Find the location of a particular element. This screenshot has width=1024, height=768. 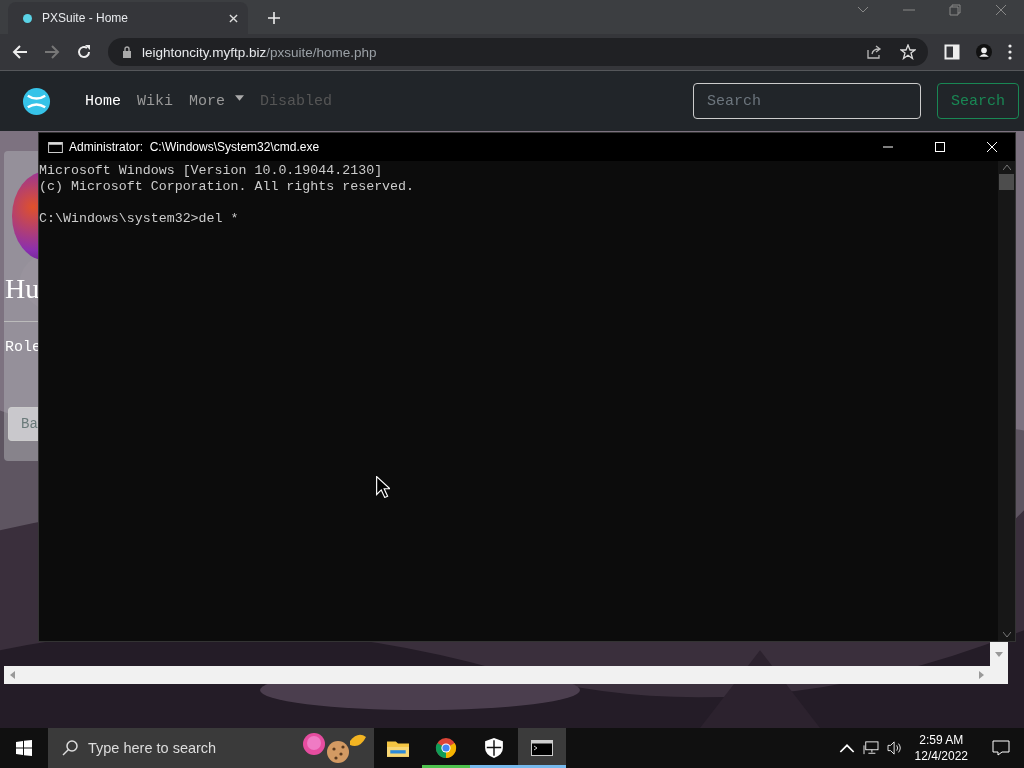

search-icon is located at coordinates (70, 748).